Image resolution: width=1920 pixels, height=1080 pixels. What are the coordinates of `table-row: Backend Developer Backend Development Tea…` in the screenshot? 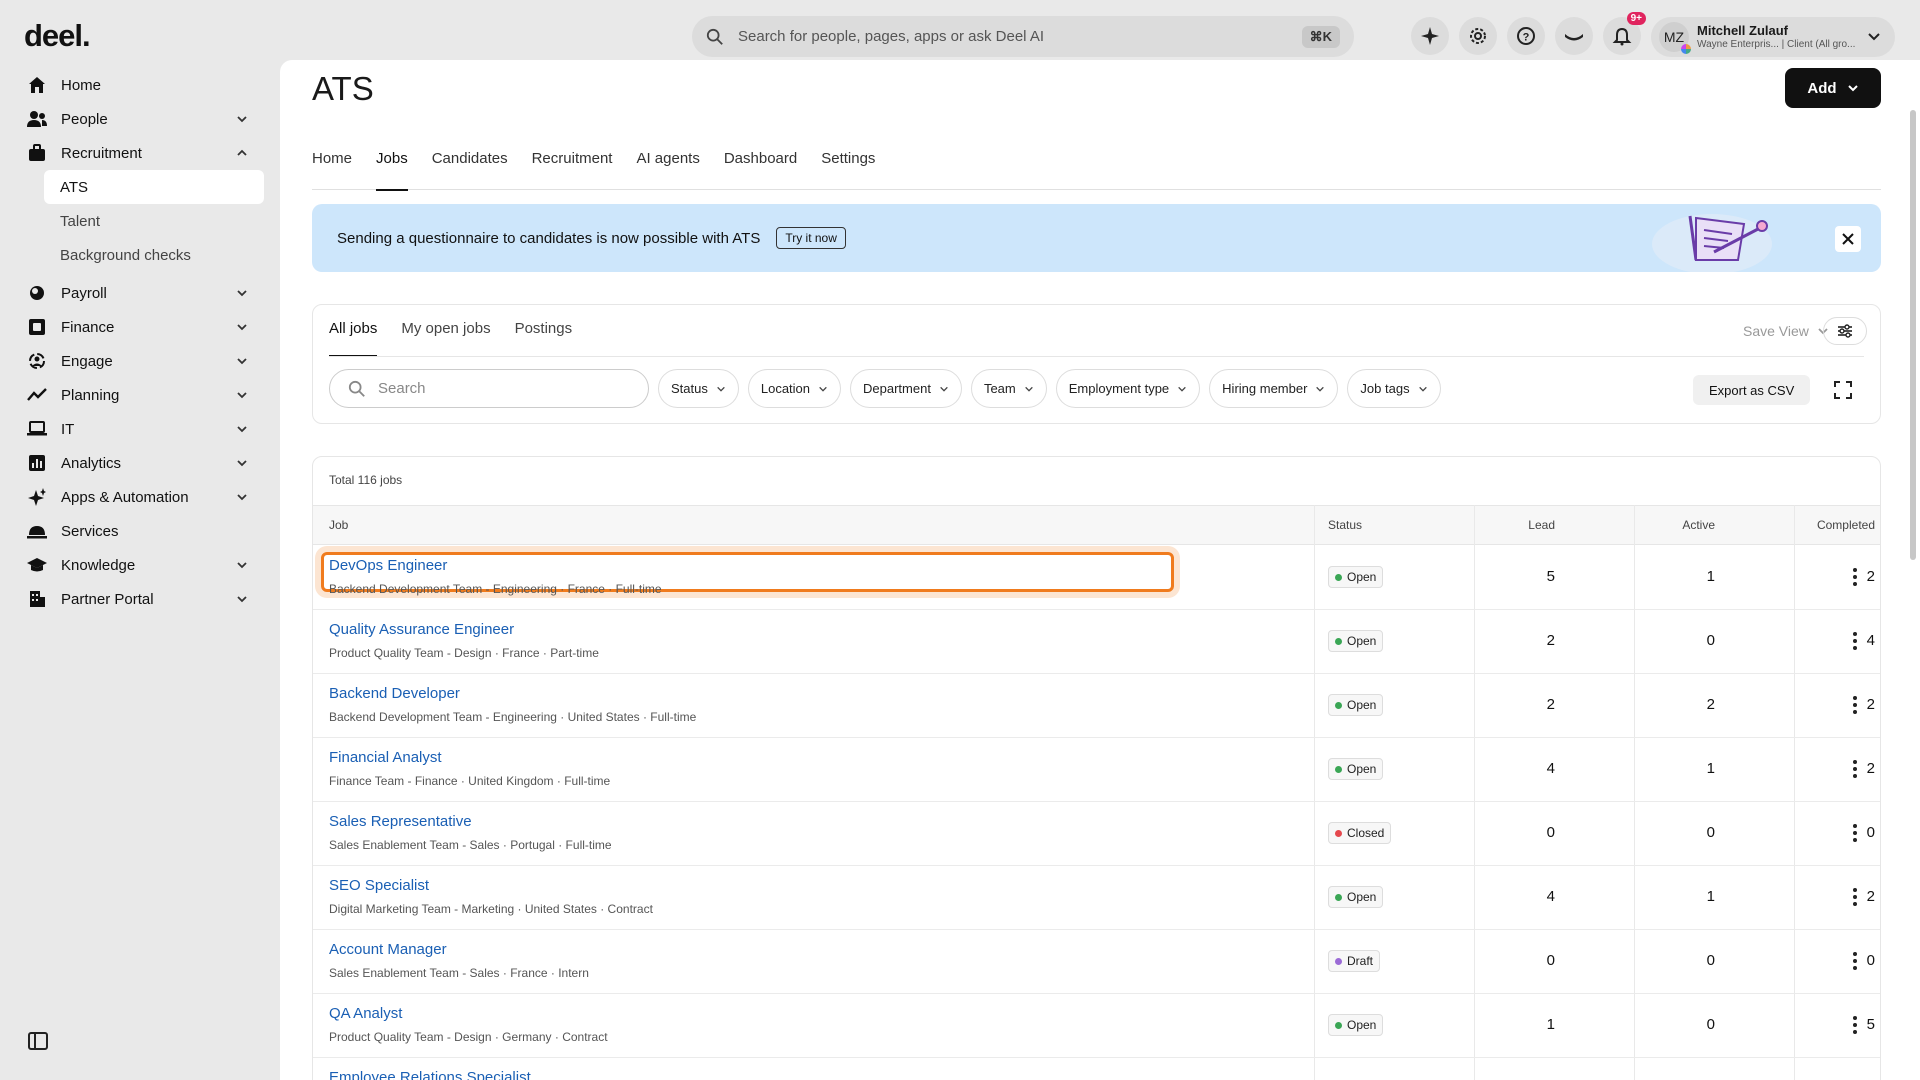 It's located at (1096, 706).